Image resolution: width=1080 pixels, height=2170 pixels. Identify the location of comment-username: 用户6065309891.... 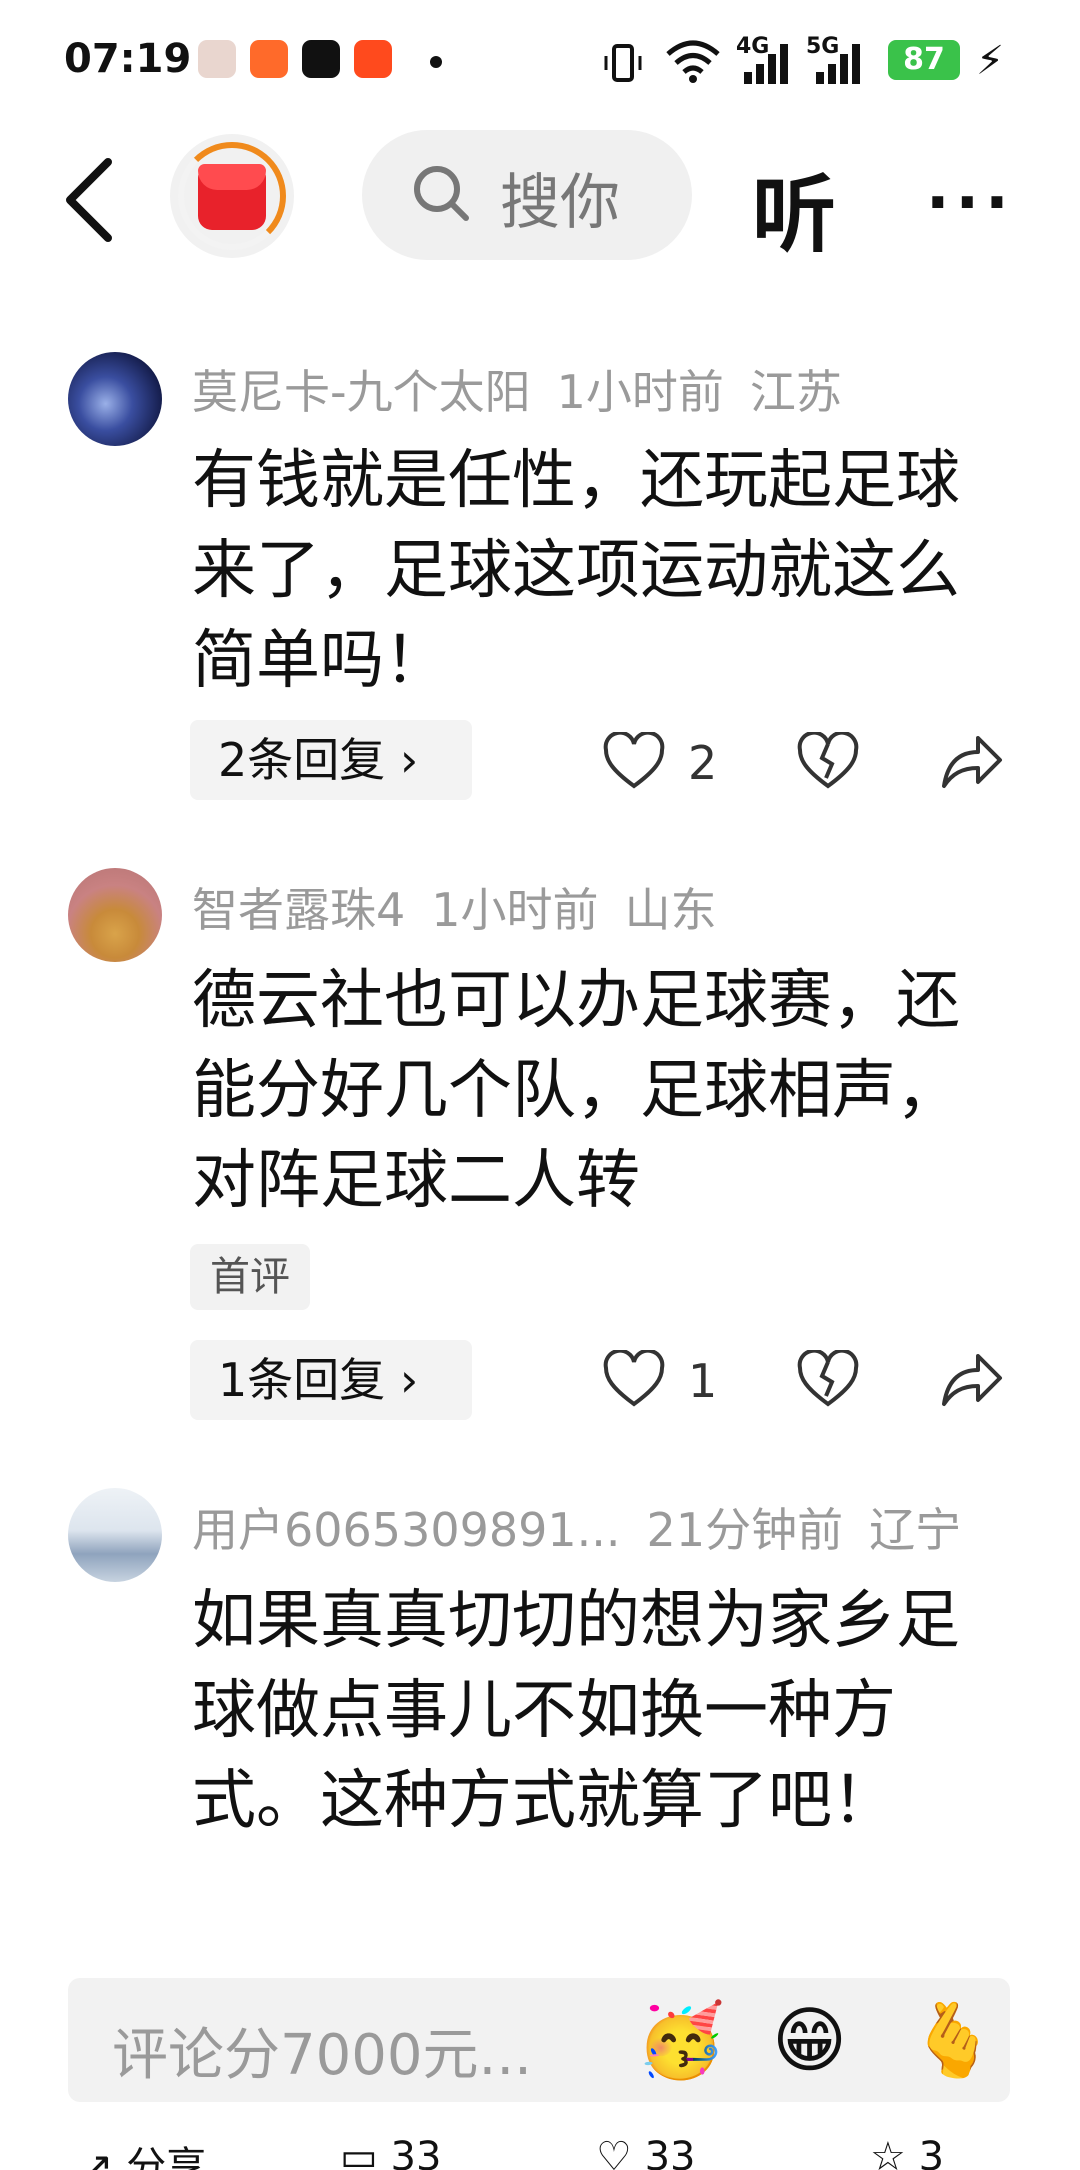
(406, 1530).